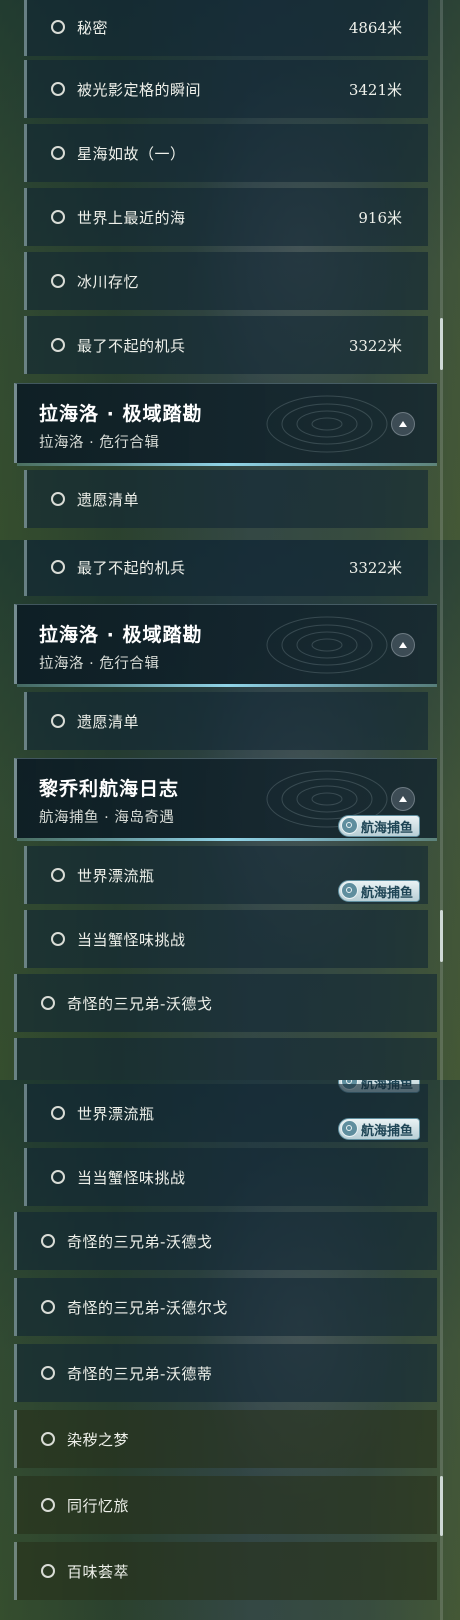 The width and height of the screenshot is (460, 1620). What do you see at coordinates (107, 818) in the screenshot?
I see `group-subtitle: 航海捕鱼 · 海岛奇遇` at bounding box center [107, 818].